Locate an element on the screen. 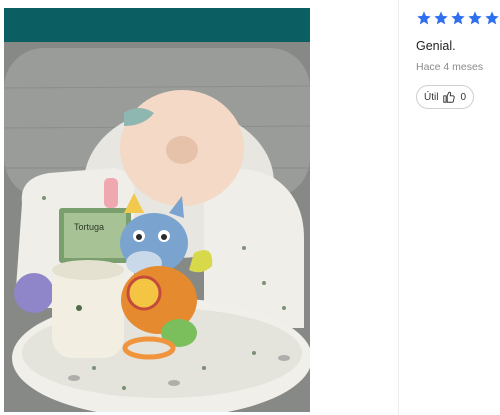  helpful-count: 0 is located at coordinates (463, 97).